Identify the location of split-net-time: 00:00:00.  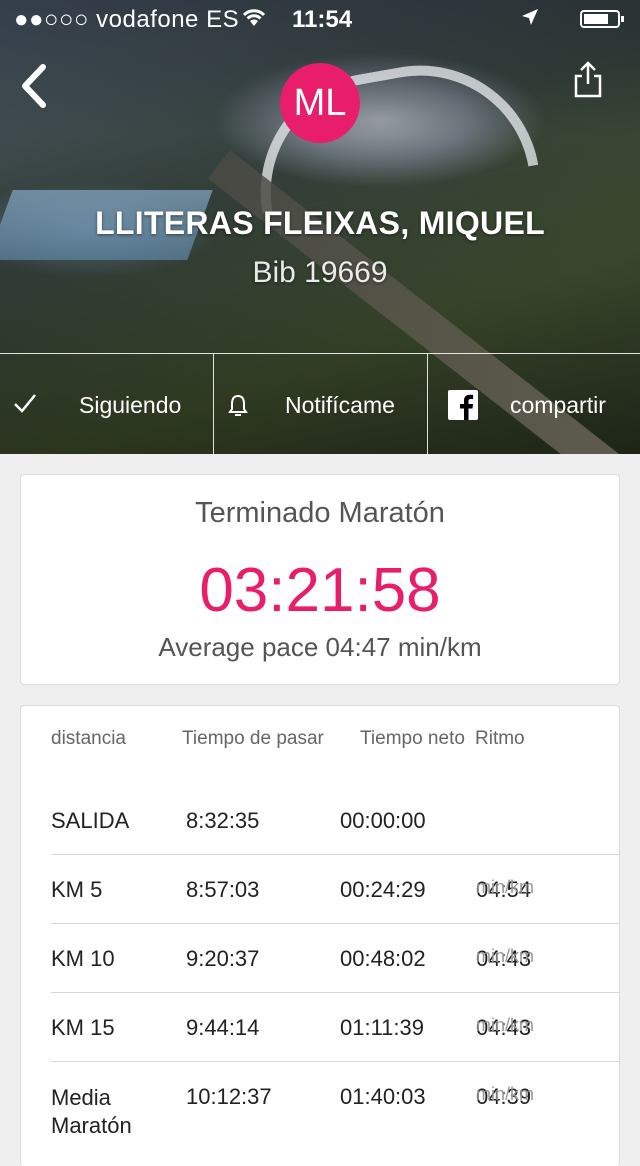
(383, 820).